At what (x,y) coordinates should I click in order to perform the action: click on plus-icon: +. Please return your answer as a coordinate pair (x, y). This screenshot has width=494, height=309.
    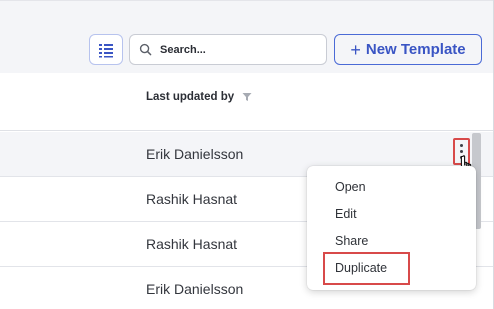
    Looking at the image, I should click on (355, 49).